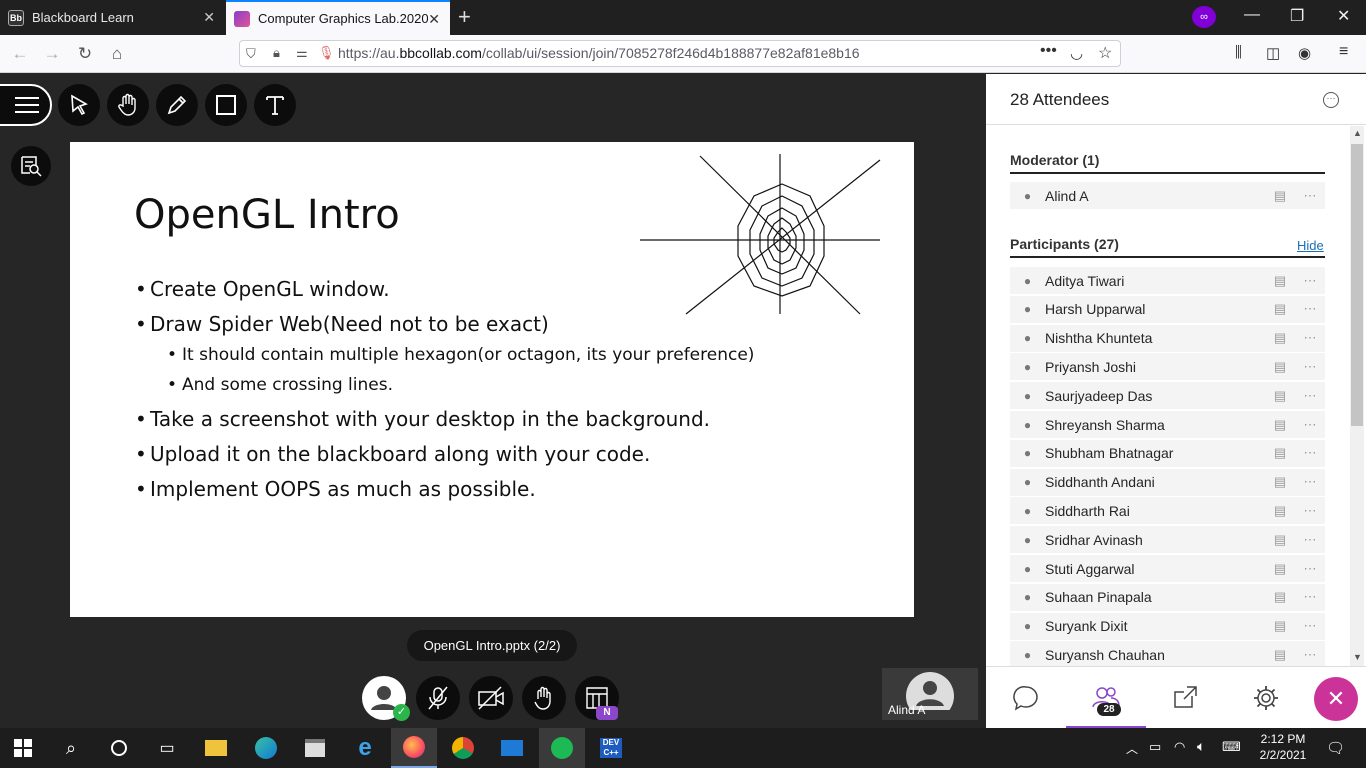  What do you see at coordinates (1310, 245) in the screenshot?
I see `hide-participants-link: Hide` at bounding box center [1310, 245].